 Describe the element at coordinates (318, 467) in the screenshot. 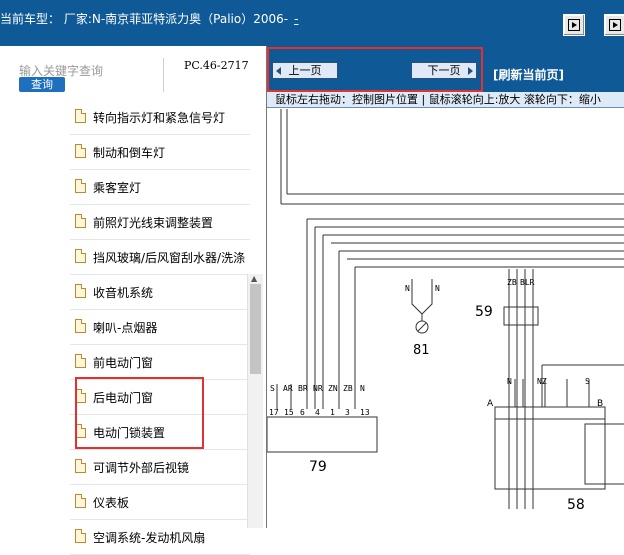

I see `component-79-label: 79` at that location.